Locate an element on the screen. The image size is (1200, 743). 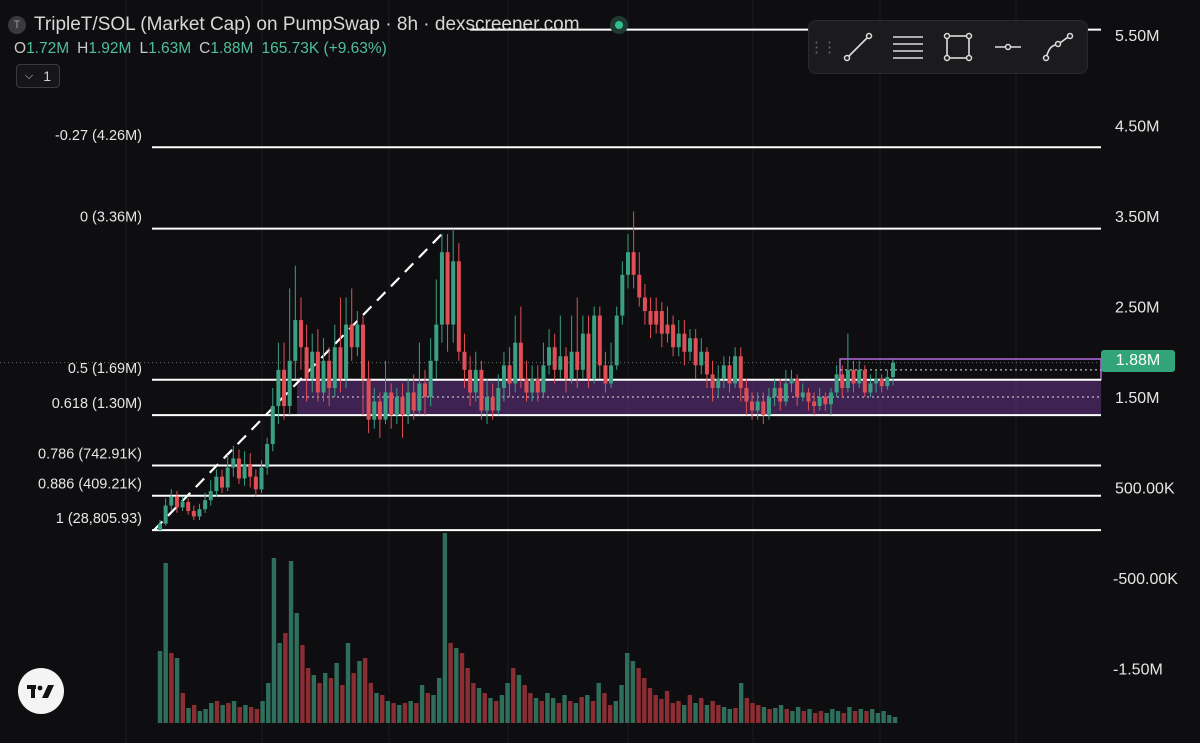
path-icon is located at coordinates (1058, 47).